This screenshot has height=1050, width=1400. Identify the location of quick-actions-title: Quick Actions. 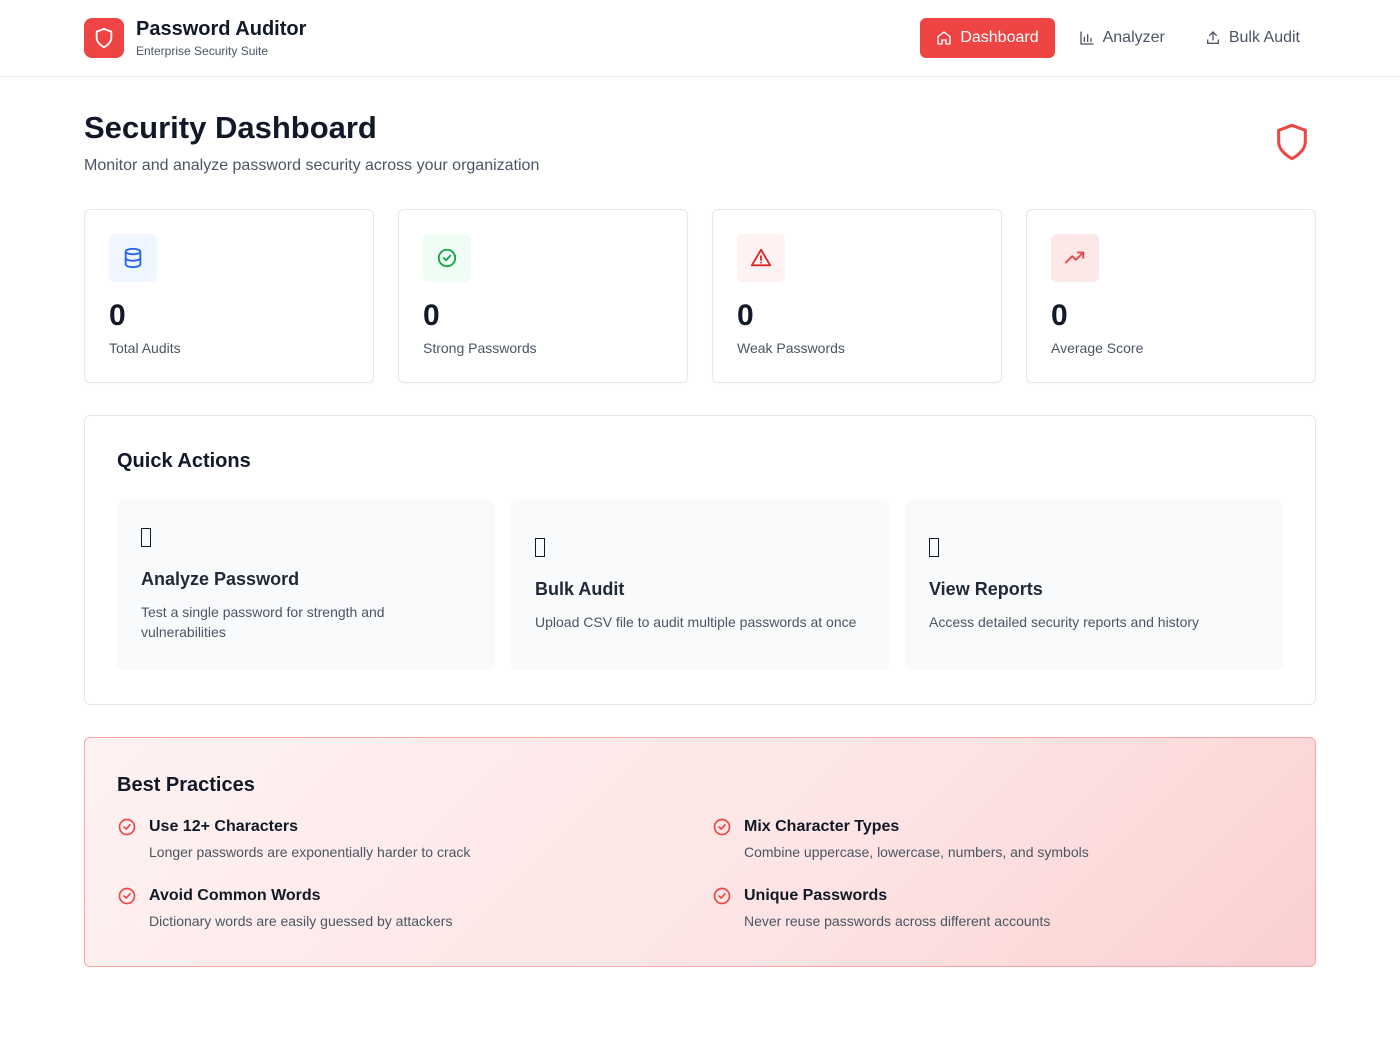
(184, 461).